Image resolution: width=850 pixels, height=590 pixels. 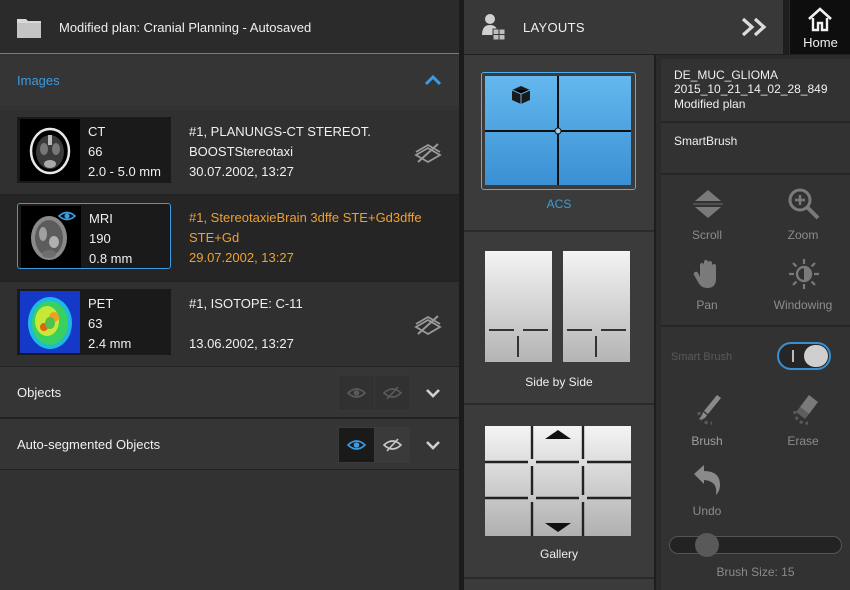 I want to click on image-thumbnail-box: PET 63 2.4 mm, so click(x=94, y=322).